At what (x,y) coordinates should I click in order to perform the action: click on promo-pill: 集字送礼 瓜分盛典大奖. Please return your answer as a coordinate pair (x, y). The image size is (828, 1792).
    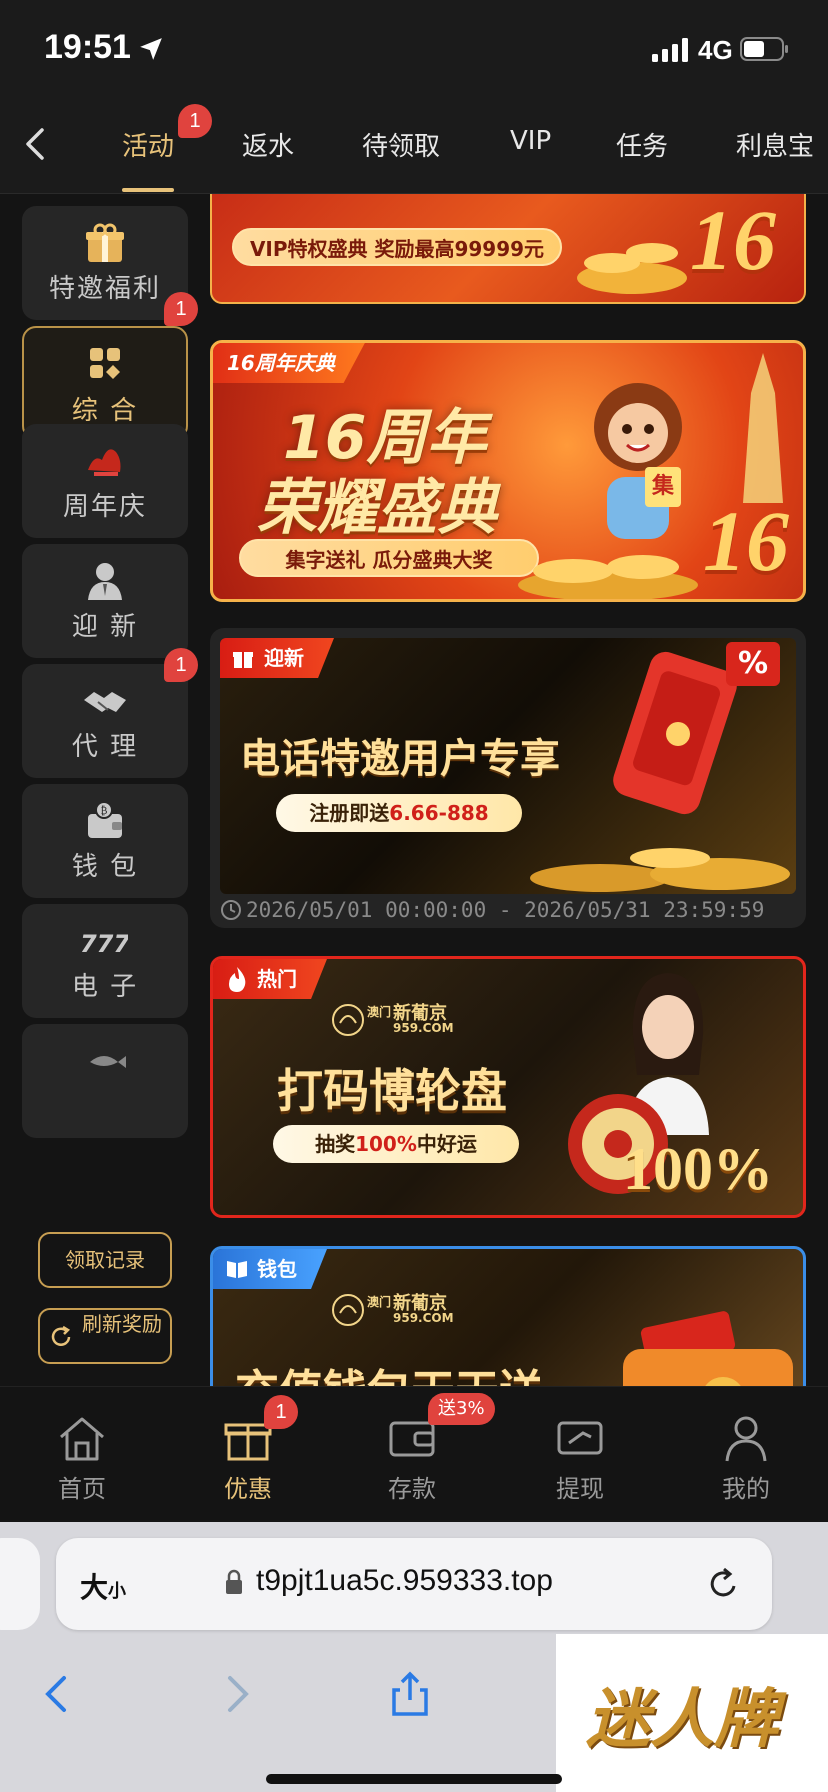
    Looking at the image, I should click on (389, 558).